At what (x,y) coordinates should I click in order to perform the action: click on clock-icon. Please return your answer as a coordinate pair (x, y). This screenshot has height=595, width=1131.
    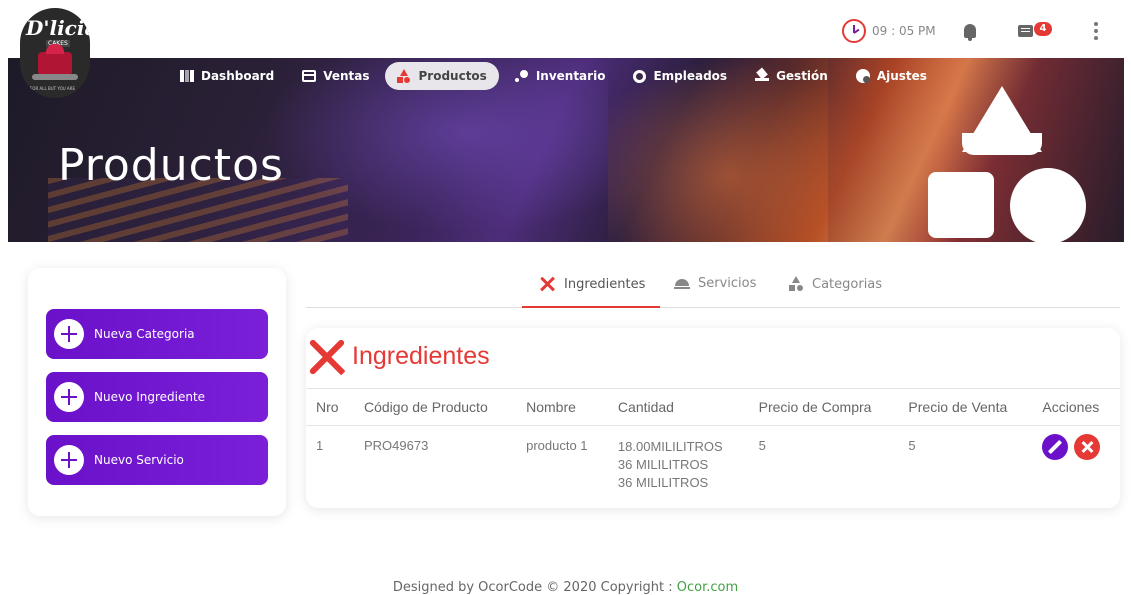
    Looking at the image, I should click on (854, 31).